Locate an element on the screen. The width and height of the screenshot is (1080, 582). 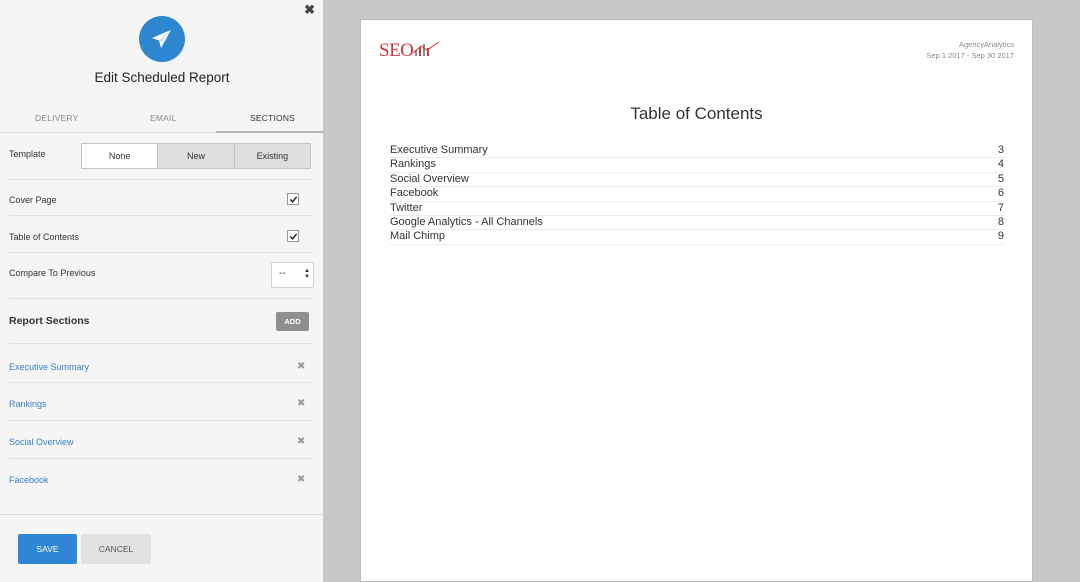
toc-row: Facebook 6 is located at coordinates (697, 194).